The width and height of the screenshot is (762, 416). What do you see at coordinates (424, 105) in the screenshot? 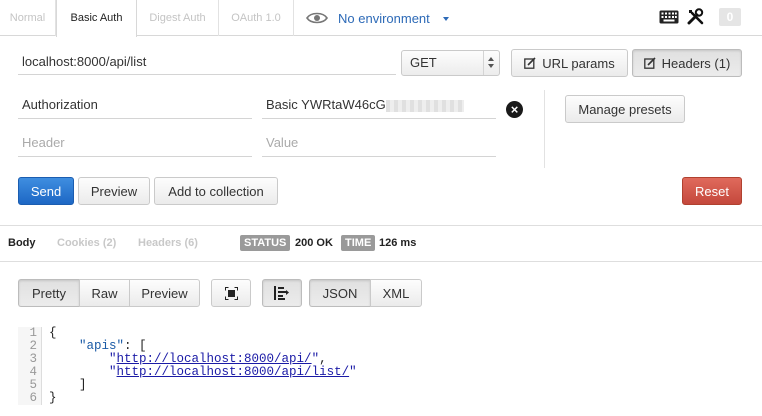
I see `redacted-mask` at bounding box center [424, 105].